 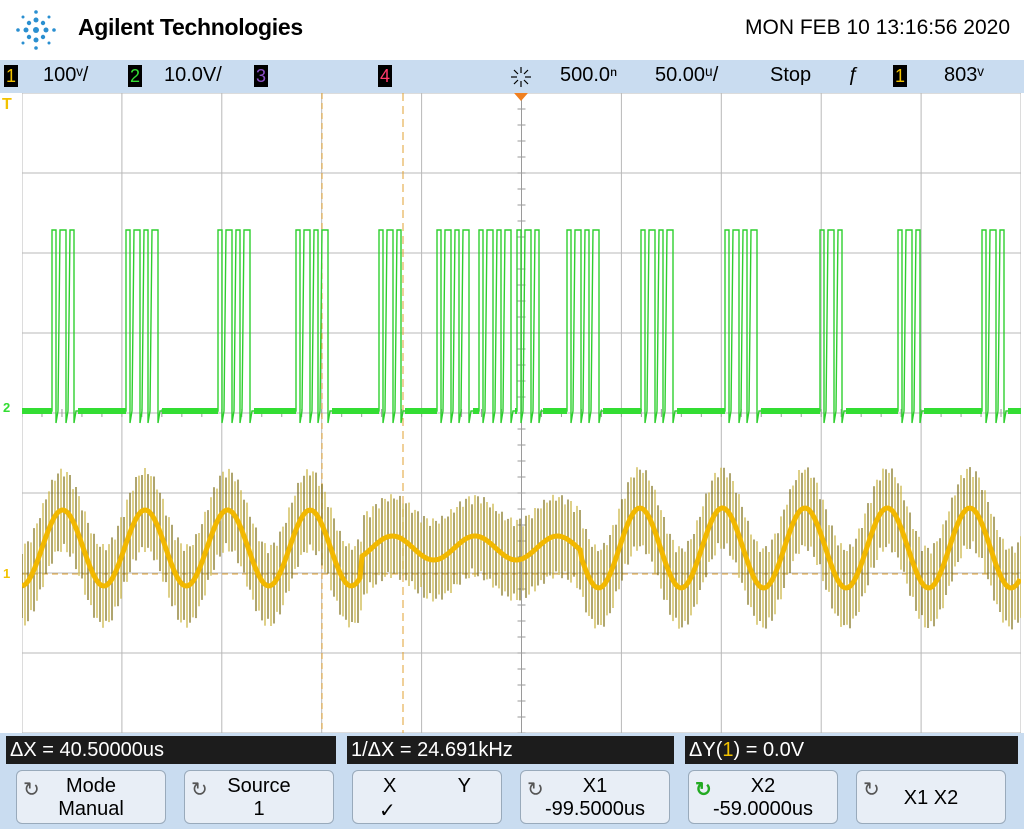 What do you see at coordinates (390, 786) in the screenshot?
I see `x-label: X` at bounding box center [390, 786].